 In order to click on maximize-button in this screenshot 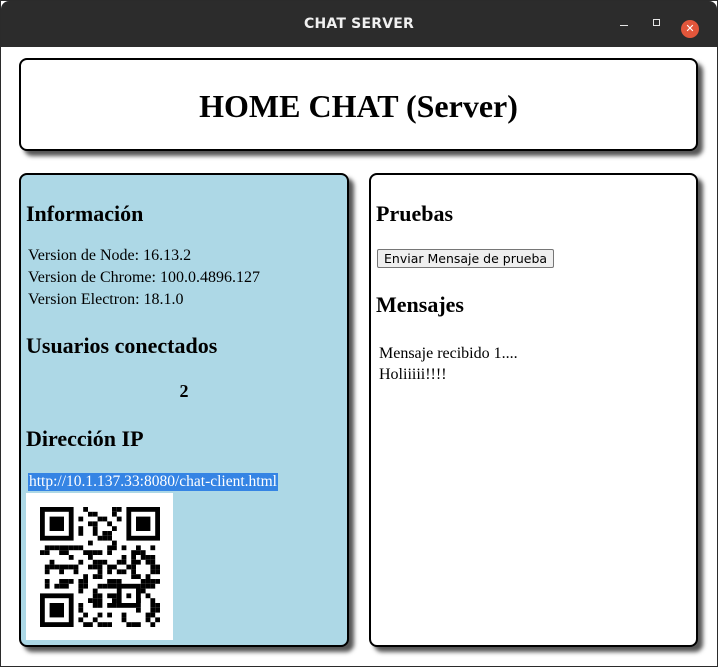, I will do `click(656, 24)`.